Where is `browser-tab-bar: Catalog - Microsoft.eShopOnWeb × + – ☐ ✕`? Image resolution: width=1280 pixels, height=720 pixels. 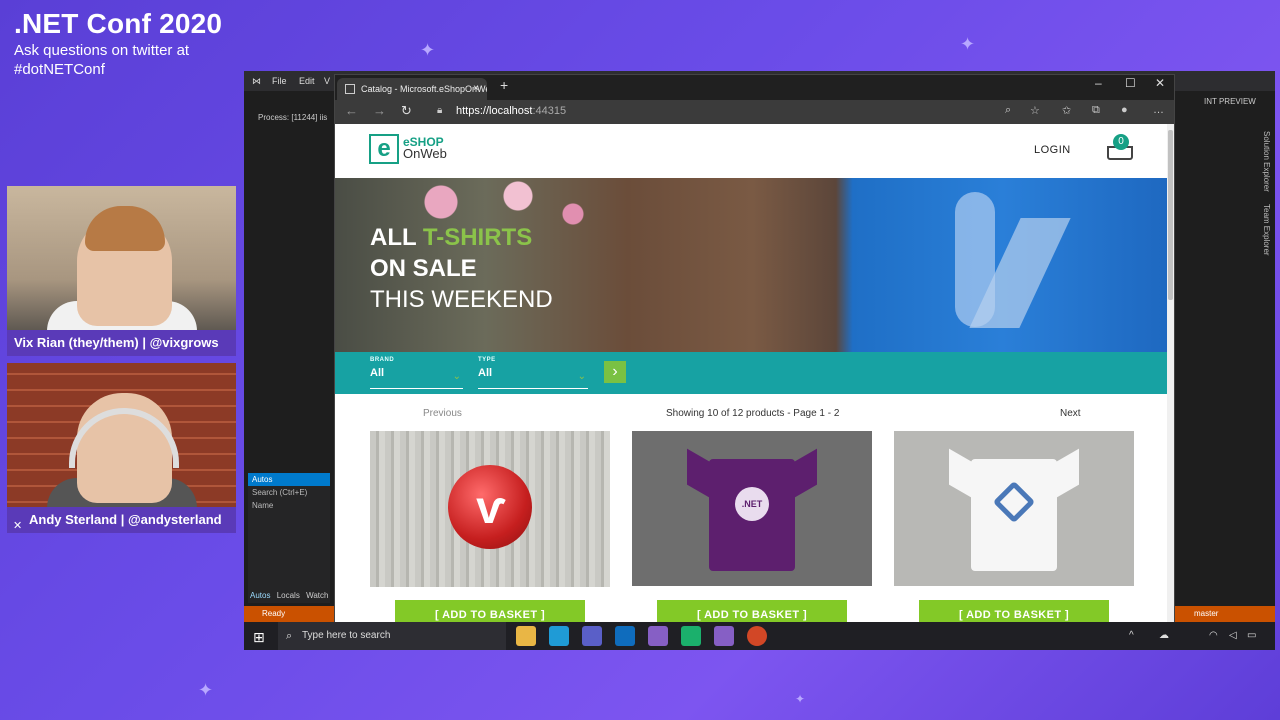
browser-tab-bar: Catalog - Microsoft.eShopOnWeb × + – ☐ ✕ is located at coordinates (754, 87).